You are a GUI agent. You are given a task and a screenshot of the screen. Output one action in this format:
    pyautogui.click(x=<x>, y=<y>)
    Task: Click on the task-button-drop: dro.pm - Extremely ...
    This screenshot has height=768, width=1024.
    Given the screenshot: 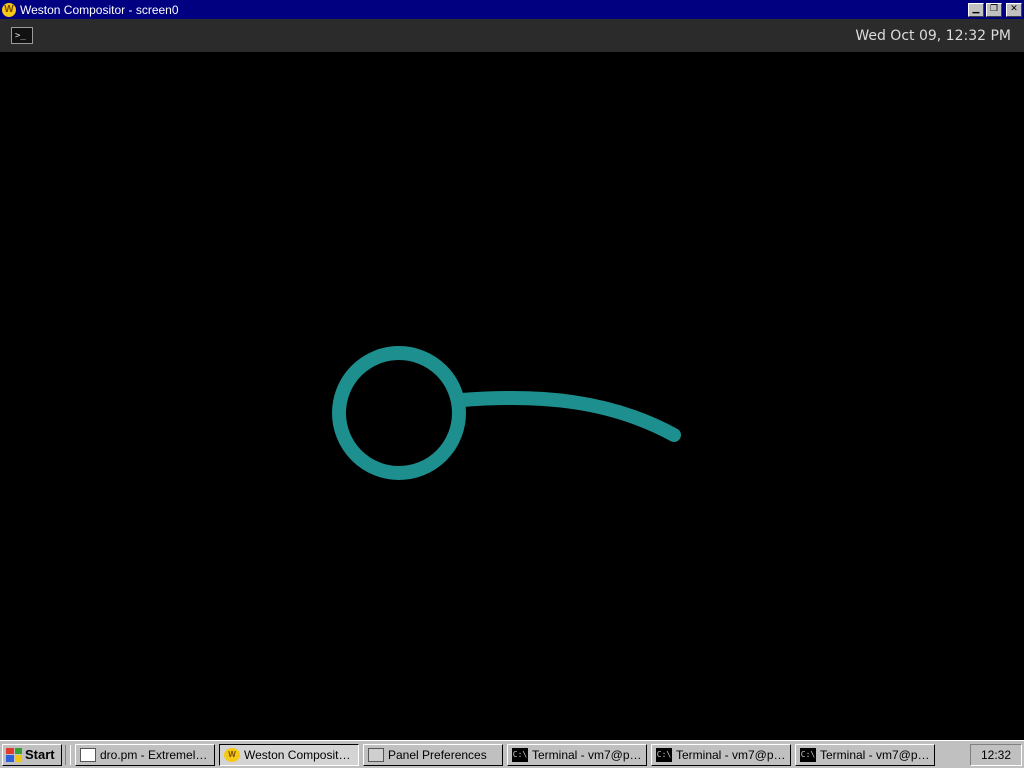 What is the action you would take?
    pyautogui.click(x=145, y=754)
    